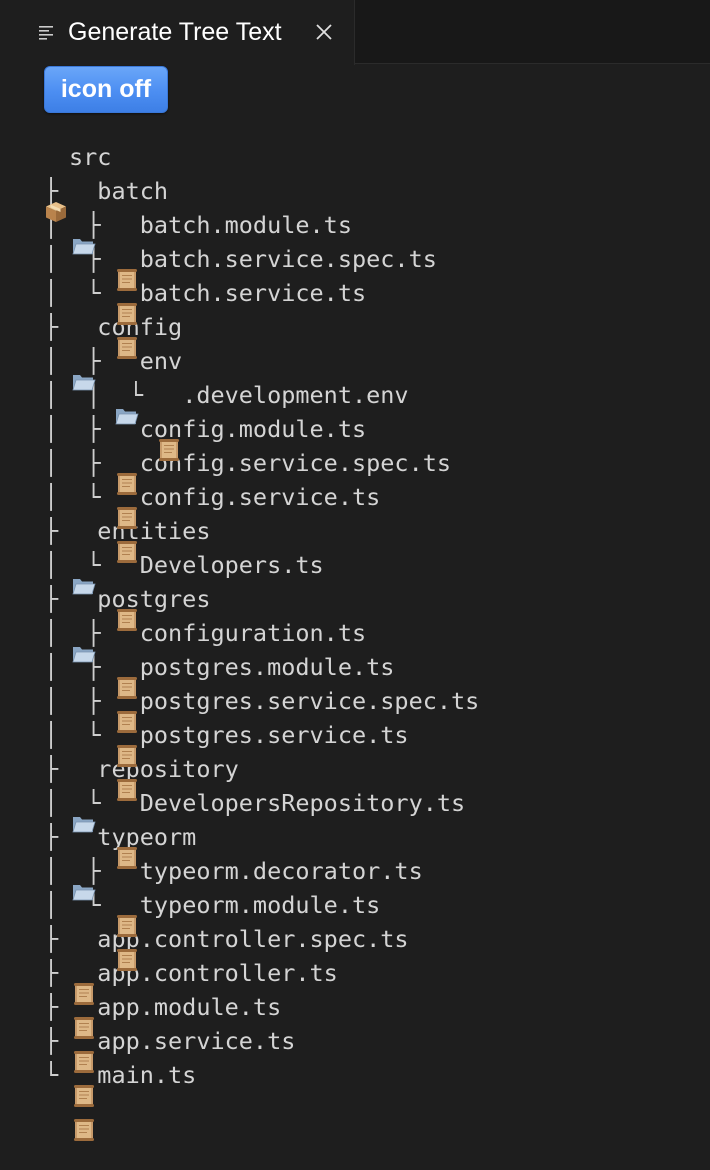 This screenshot has height=1170, width=710. I want to click on package-icon, so click(56, 183).